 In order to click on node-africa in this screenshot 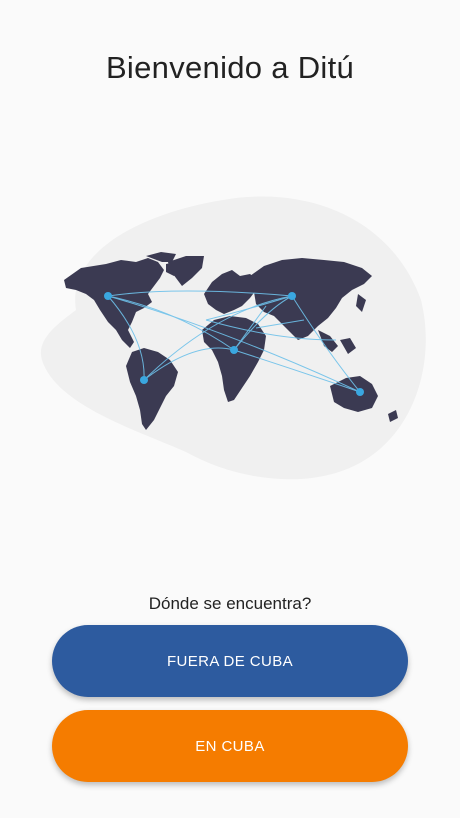, I will do `click(234, 350)`.